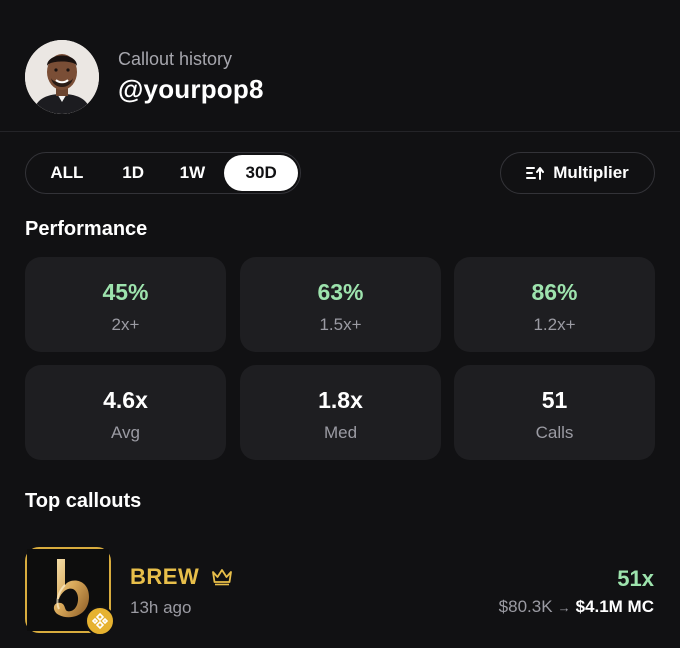 The width and height of the screenshot is (680, 648). I want to click on stat-label: 1.5x+, so click(340, 324).